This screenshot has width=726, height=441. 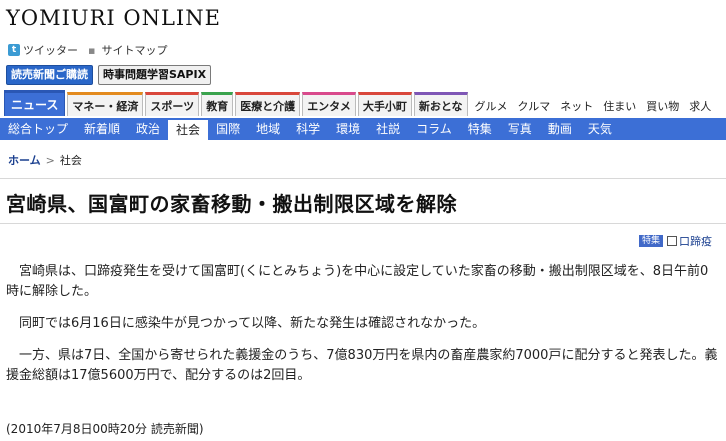 What do you see at coordinates (50, 50) in the screenshot?
I see `twitter-link: ツイッター` at bounding box center [50, 50].